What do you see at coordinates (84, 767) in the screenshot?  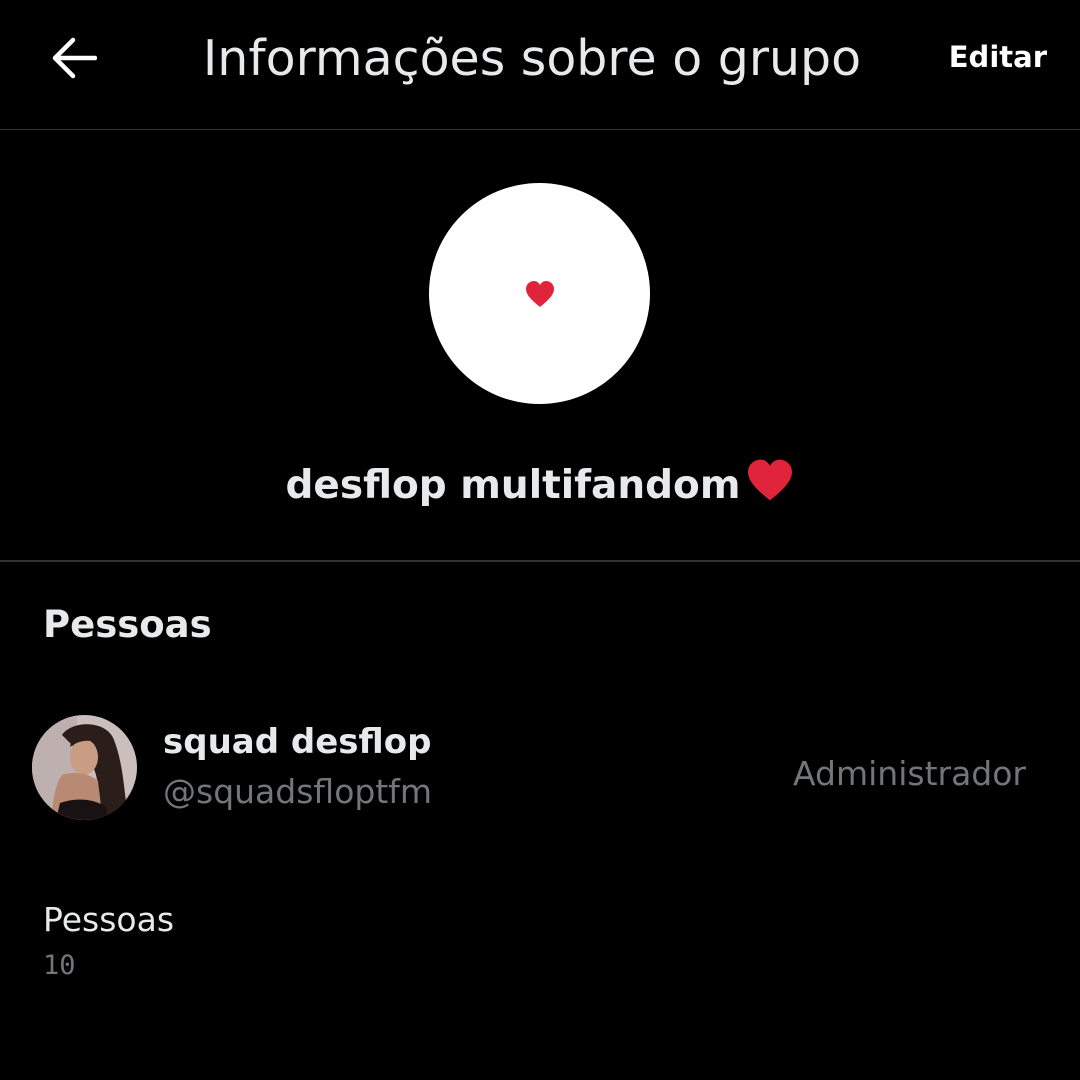 I see `avatar` at bounding box center [84, 767].